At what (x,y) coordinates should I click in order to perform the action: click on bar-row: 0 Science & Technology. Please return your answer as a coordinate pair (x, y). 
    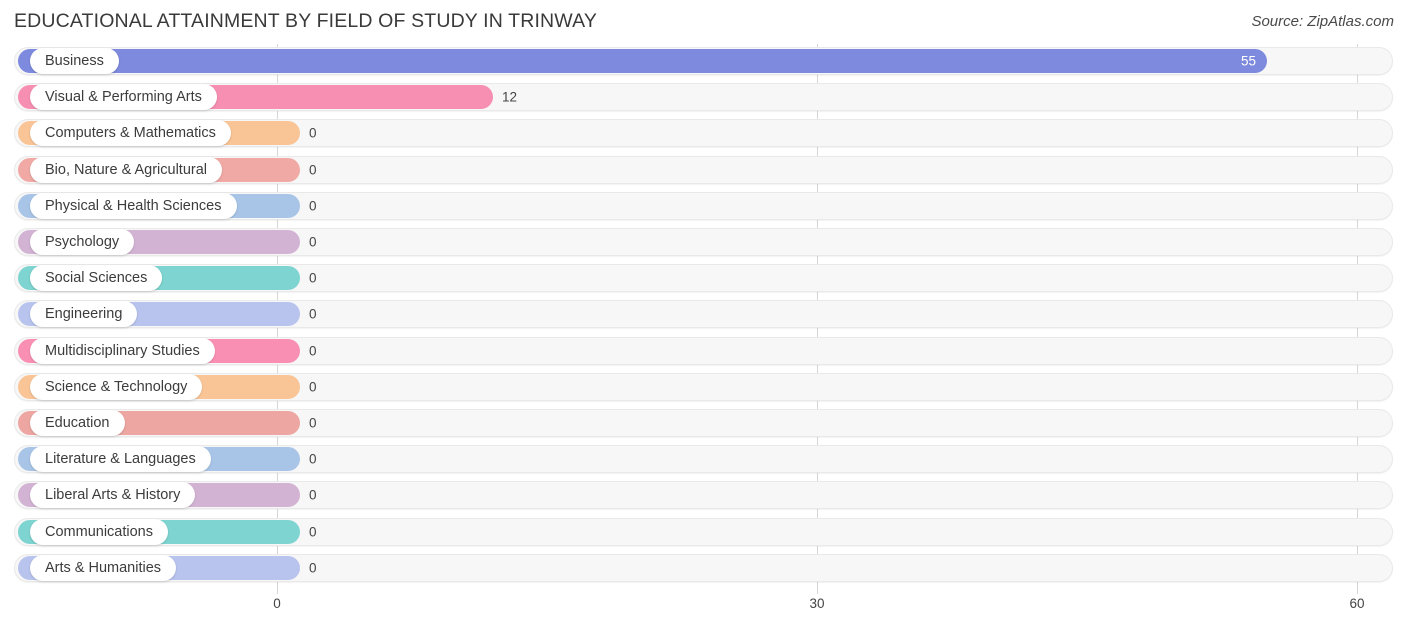
    Looking at the image, I should click on (703, 388).